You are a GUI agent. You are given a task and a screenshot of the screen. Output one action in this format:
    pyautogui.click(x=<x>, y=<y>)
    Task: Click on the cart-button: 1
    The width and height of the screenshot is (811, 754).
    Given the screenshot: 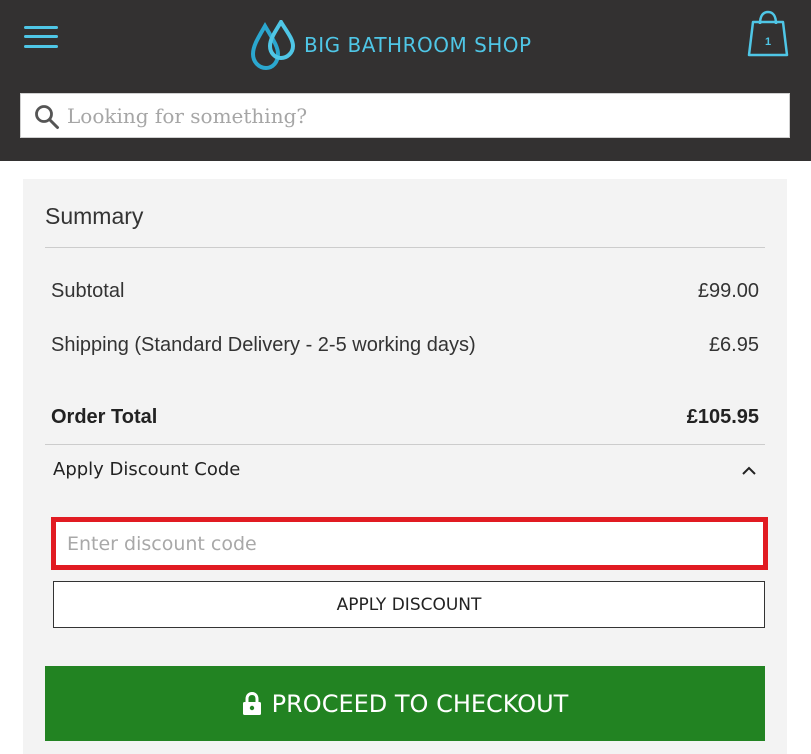 What is the action you would take?
    pyautogui.click(x=768, y=34)
    